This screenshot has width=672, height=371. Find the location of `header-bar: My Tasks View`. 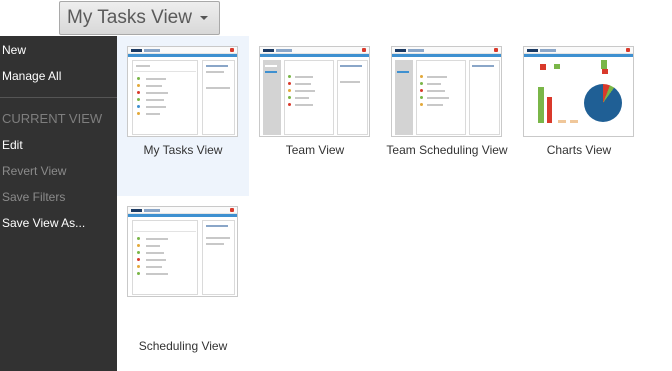

header-bar: My Tasks View is located at coordinates (336, 18).